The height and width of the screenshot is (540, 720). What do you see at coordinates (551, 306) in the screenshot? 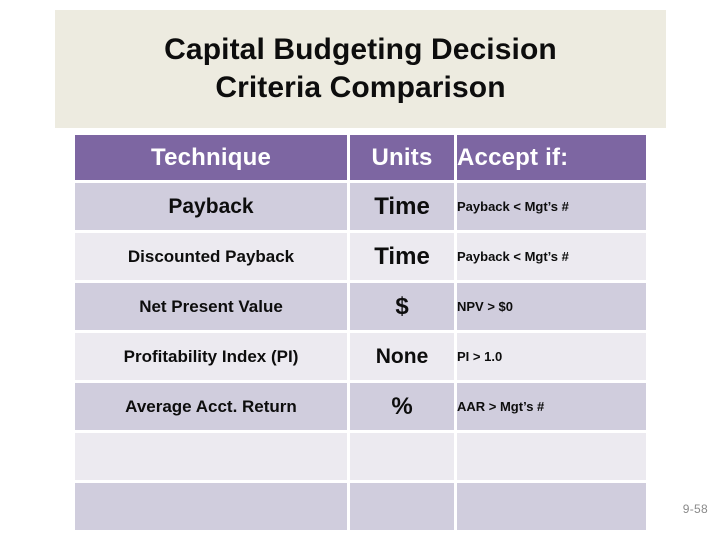
I see `cell-accept-if: NPV > $0` at bounding box center [551, 306].